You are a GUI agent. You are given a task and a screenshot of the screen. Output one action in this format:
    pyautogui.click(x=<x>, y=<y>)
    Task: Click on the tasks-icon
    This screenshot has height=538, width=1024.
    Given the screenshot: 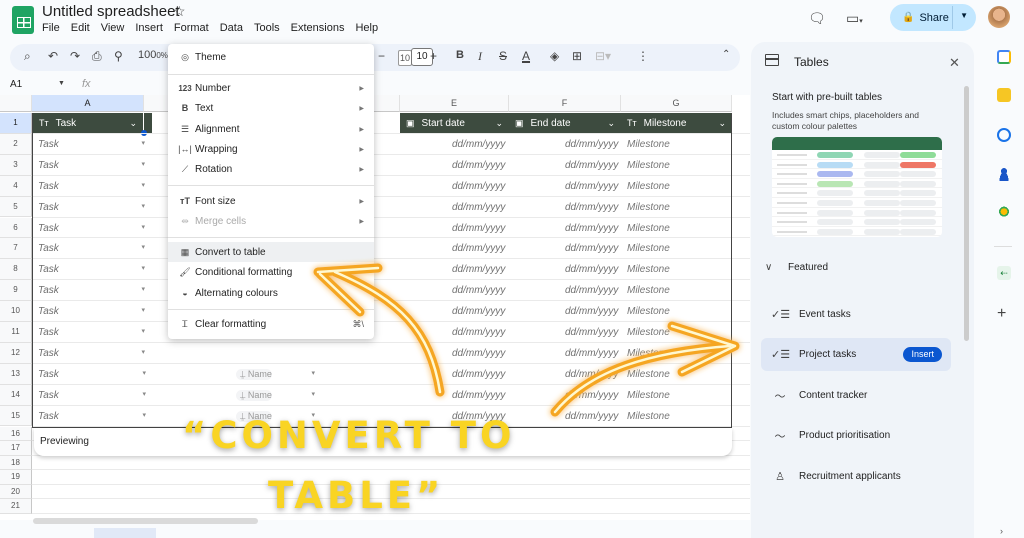 What is the action you would take?
    pyautogui.click(x=1004, y=135)
    